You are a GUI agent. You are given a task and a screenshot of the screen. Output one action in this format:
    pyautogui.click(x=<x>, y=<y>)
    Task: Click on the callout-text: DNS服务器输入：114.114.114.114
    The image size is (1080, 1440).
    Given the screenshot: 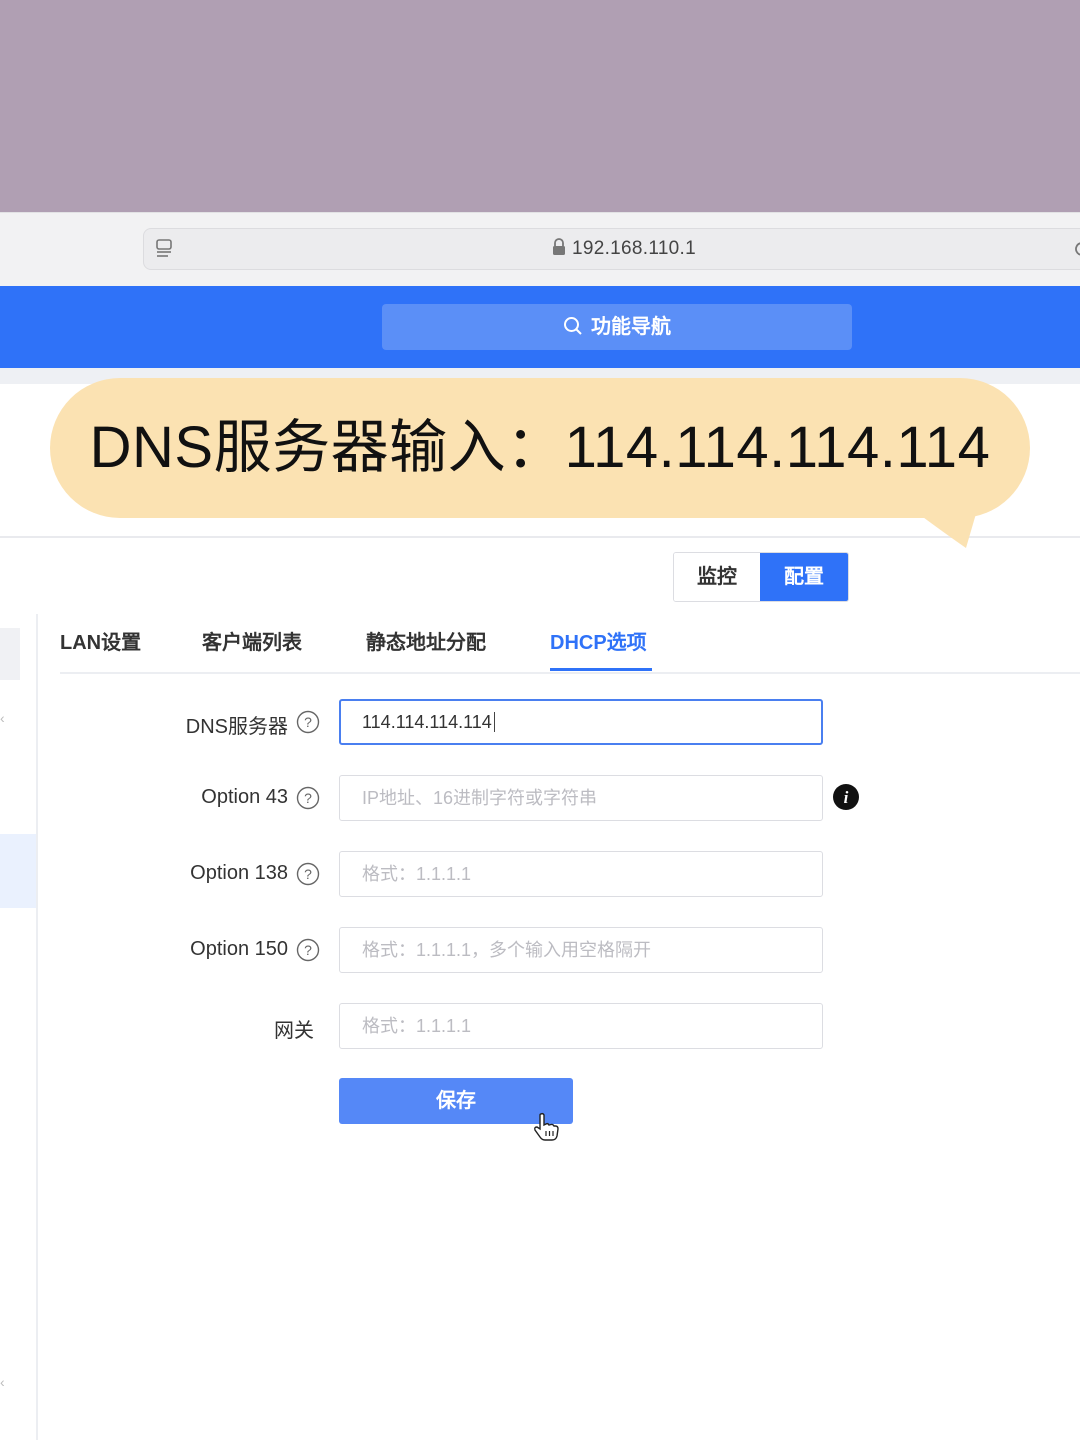 What is the action you would take?
    pyautogui.click(x=540, y=447)
    